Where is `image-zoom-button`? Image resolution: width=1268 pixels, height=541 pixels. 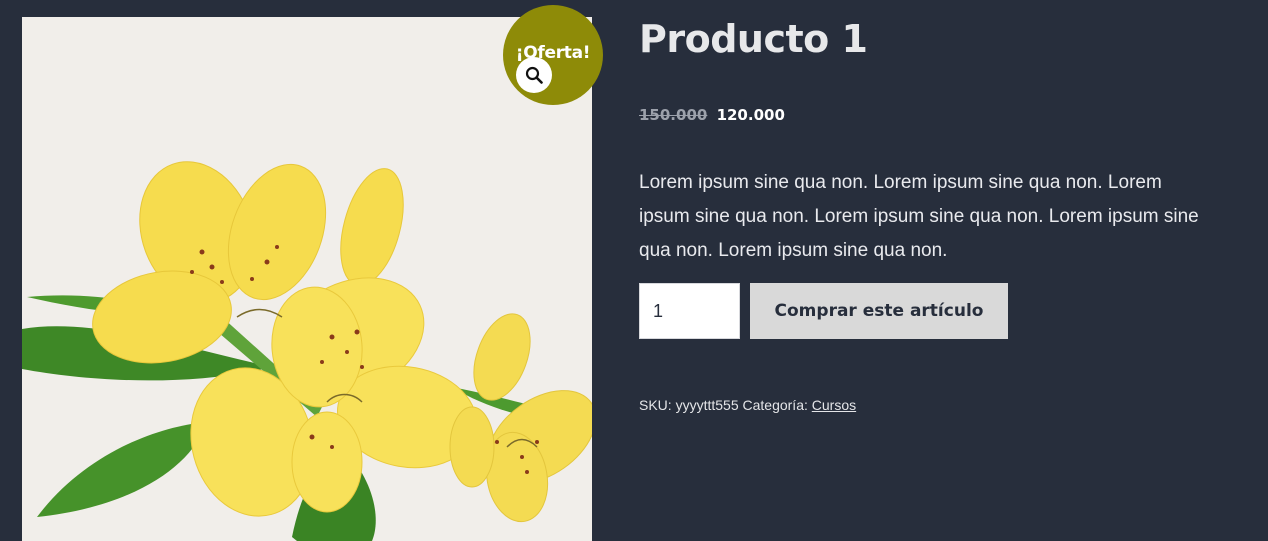
image-zoom-button is located at coordinates (534, 75).